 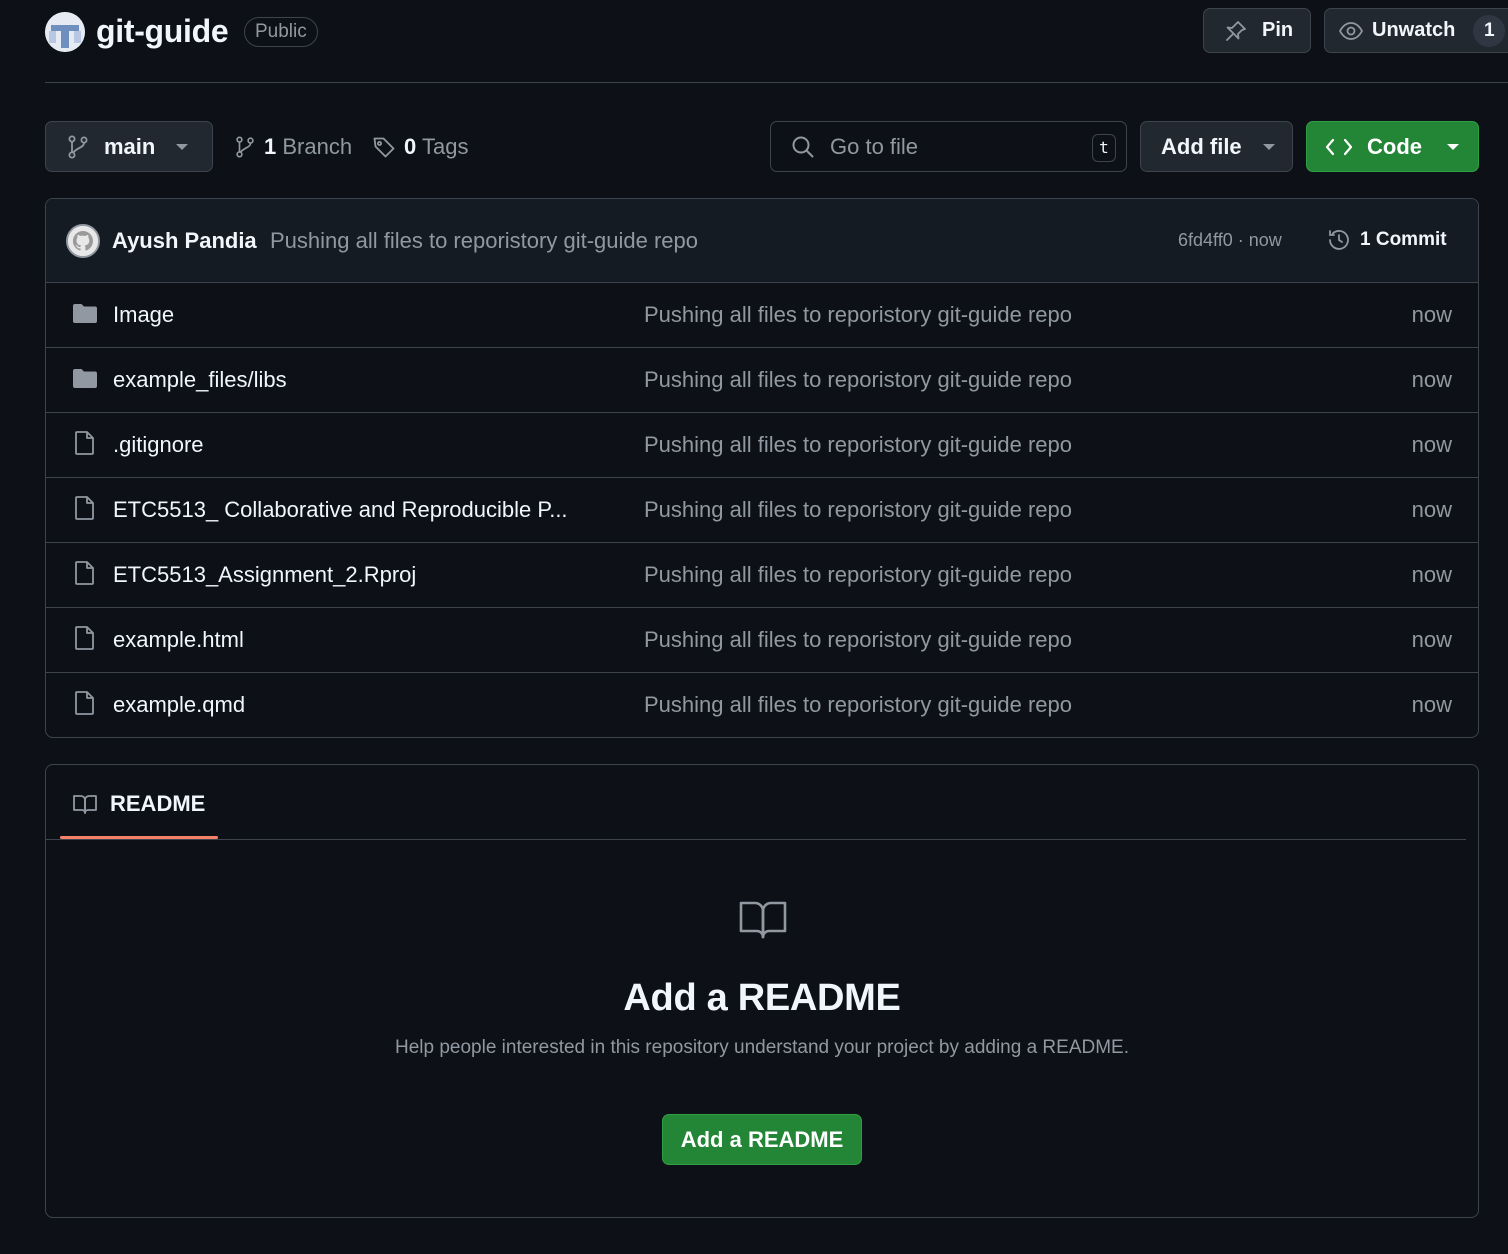 What do you see at coordinates (317, 146) in the screenshot?
I see `branch-label: Branch` at bounding box center [317, 146].